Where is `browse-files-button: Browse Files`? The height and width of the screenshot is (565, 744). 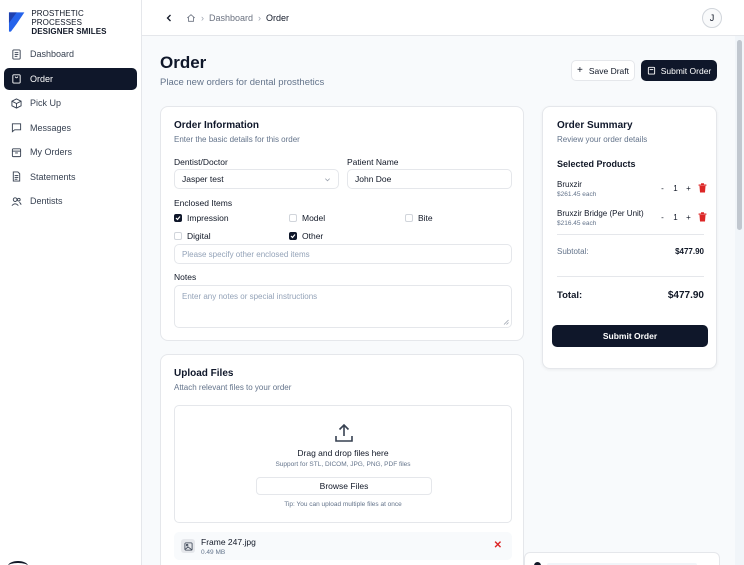
browse-files-button: Browse Files is located at coordinates (344, 486).